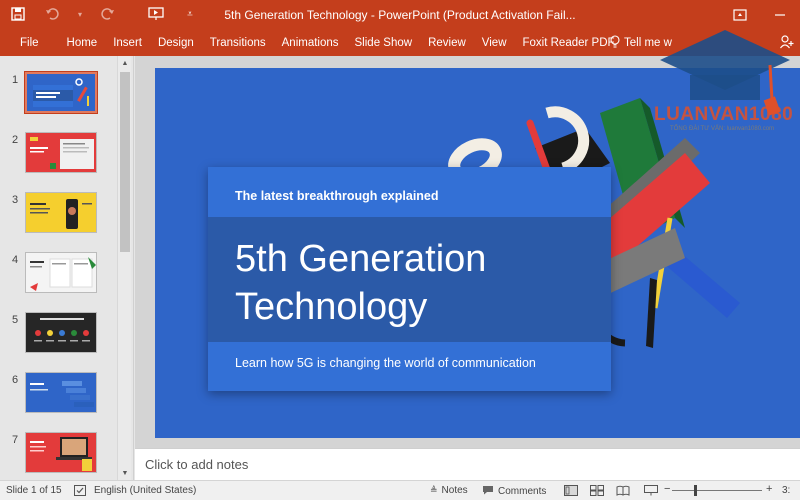  What do you see at coordinates (15, 200) in the screenshot?
I see `slide-number: 3` at bounding box center [15, 200].